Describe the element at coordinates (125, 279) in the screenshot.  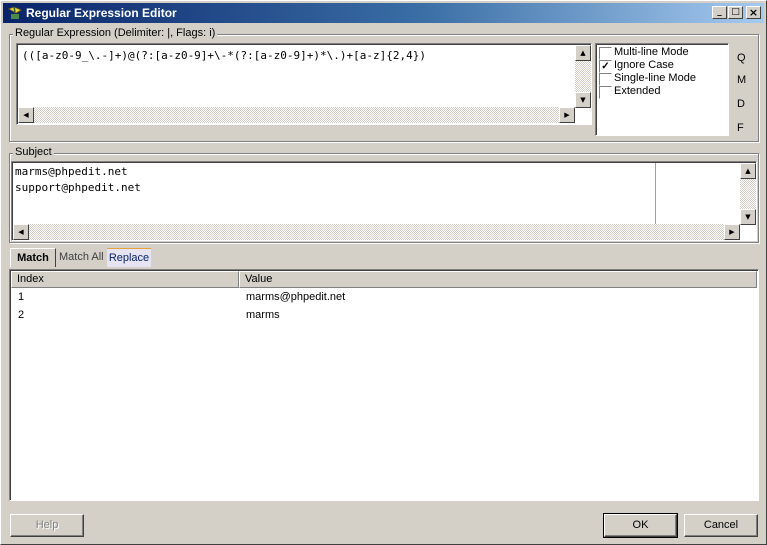
I see `column-header-index: Index` at that location.